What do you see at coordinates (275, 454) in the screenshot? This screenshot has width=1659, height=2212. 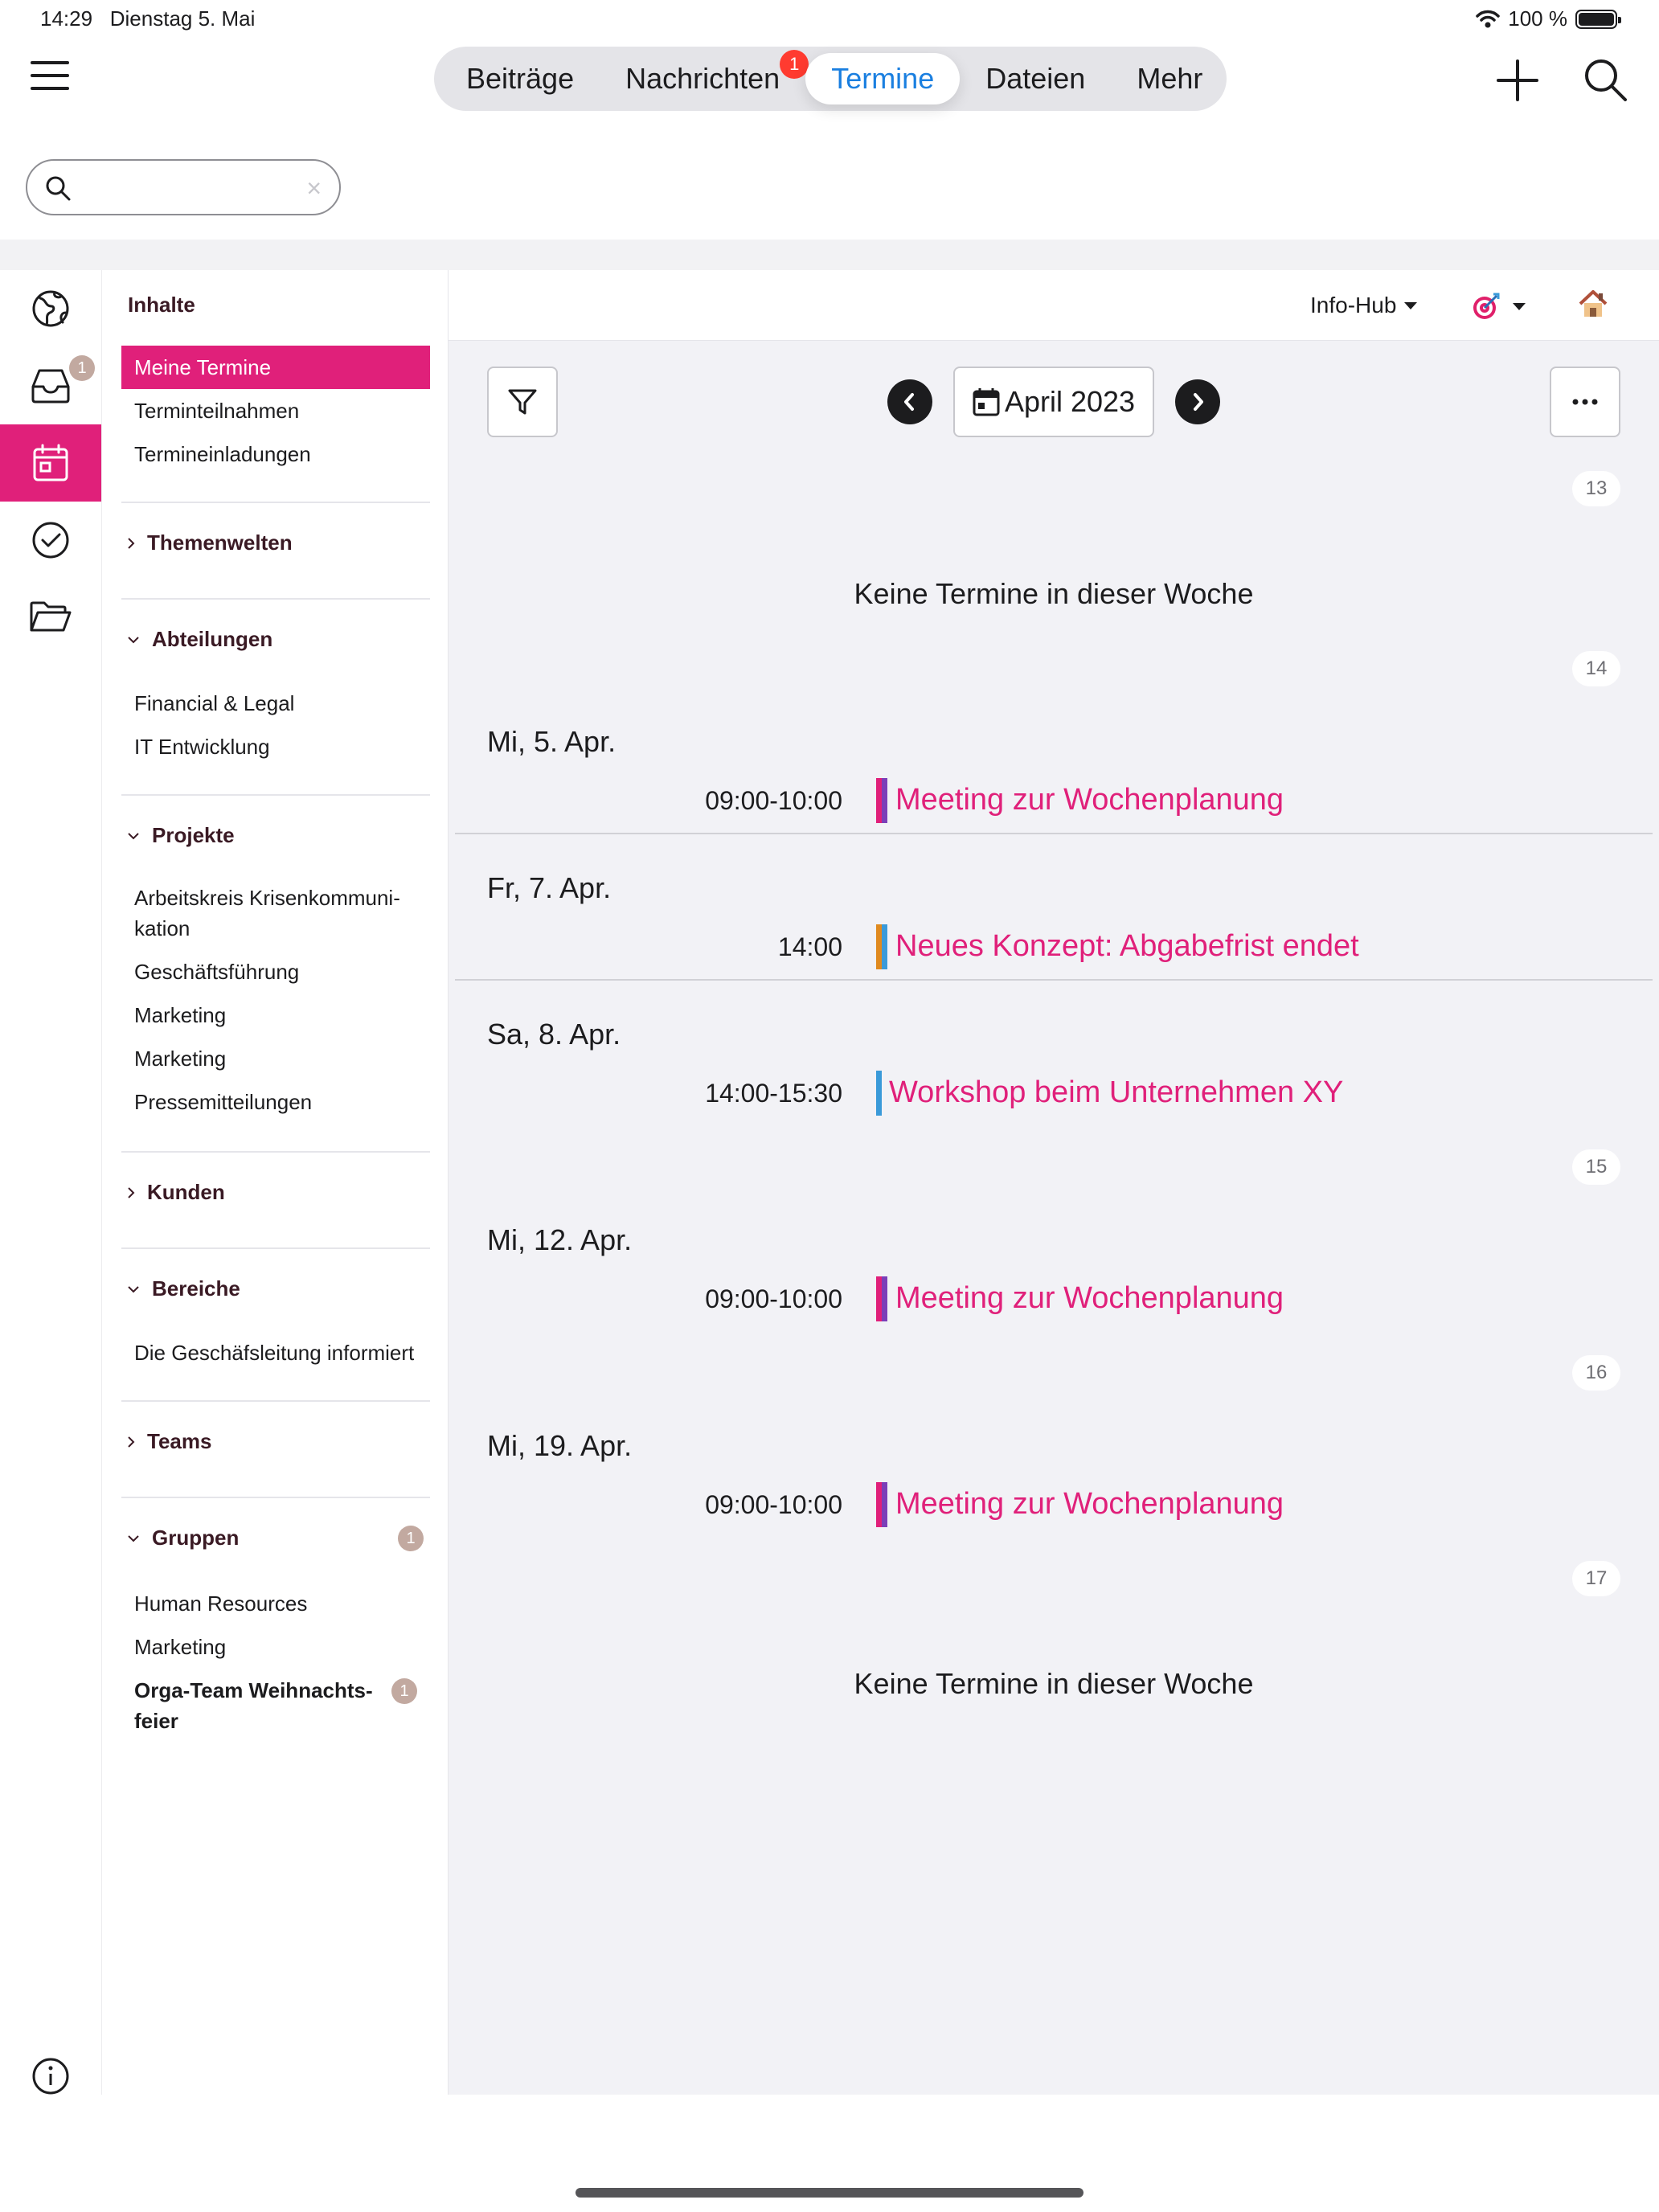 I see `sidebar-item-termineinladungen: Termineinladungen` at bounding box center [275, 454].